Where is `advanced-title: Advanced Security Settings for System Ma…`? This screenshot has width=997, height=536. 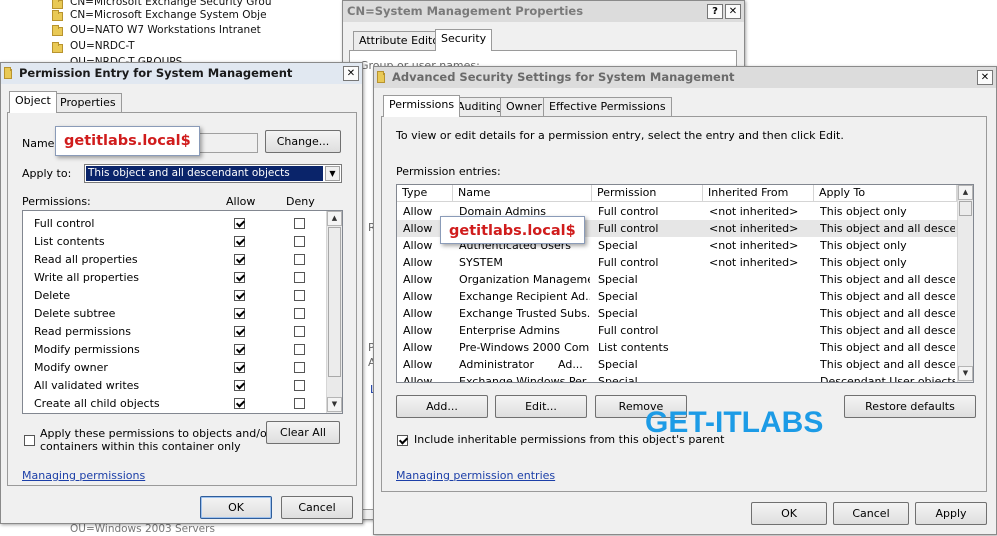 advanced-title: Advanced Security Settings for System Ma… is located at coordinates (563, 77).